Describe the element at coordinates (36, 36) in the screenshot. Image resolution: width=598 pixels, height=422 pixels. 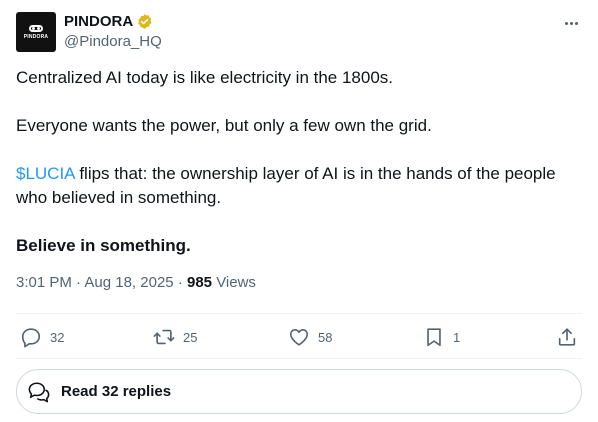
I see `avatar-logo-text: PINDORA` at that location.